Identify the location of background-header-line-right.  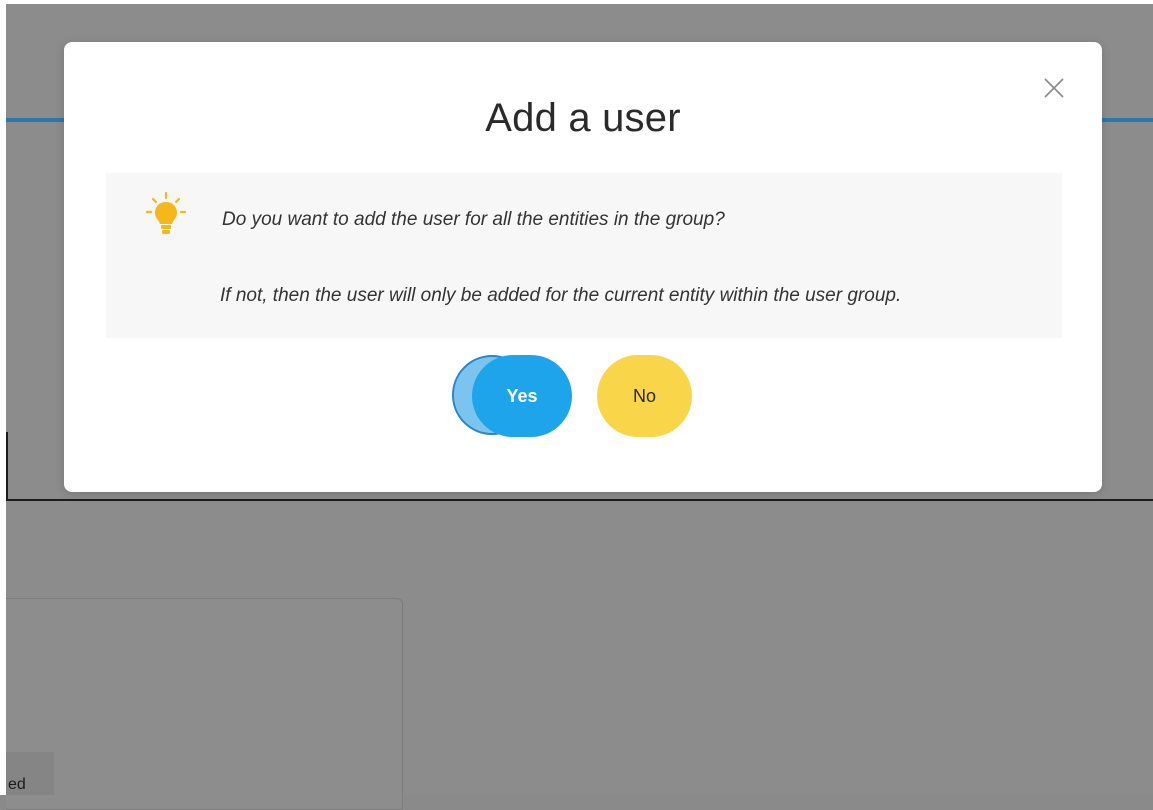
(1126, 120).